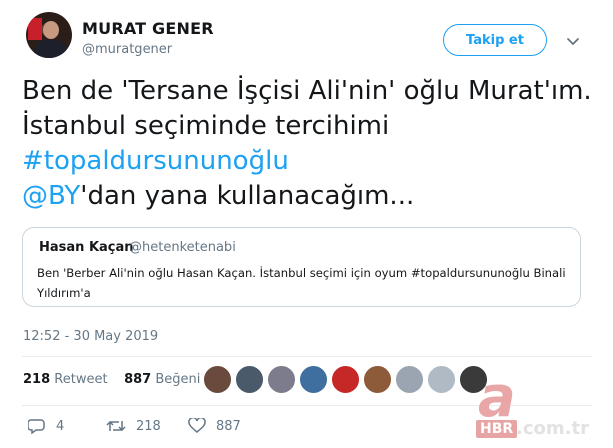  Describe the element at coordinates (148, 426) in the screenshot. I see `retweet-count: 218` at that location.